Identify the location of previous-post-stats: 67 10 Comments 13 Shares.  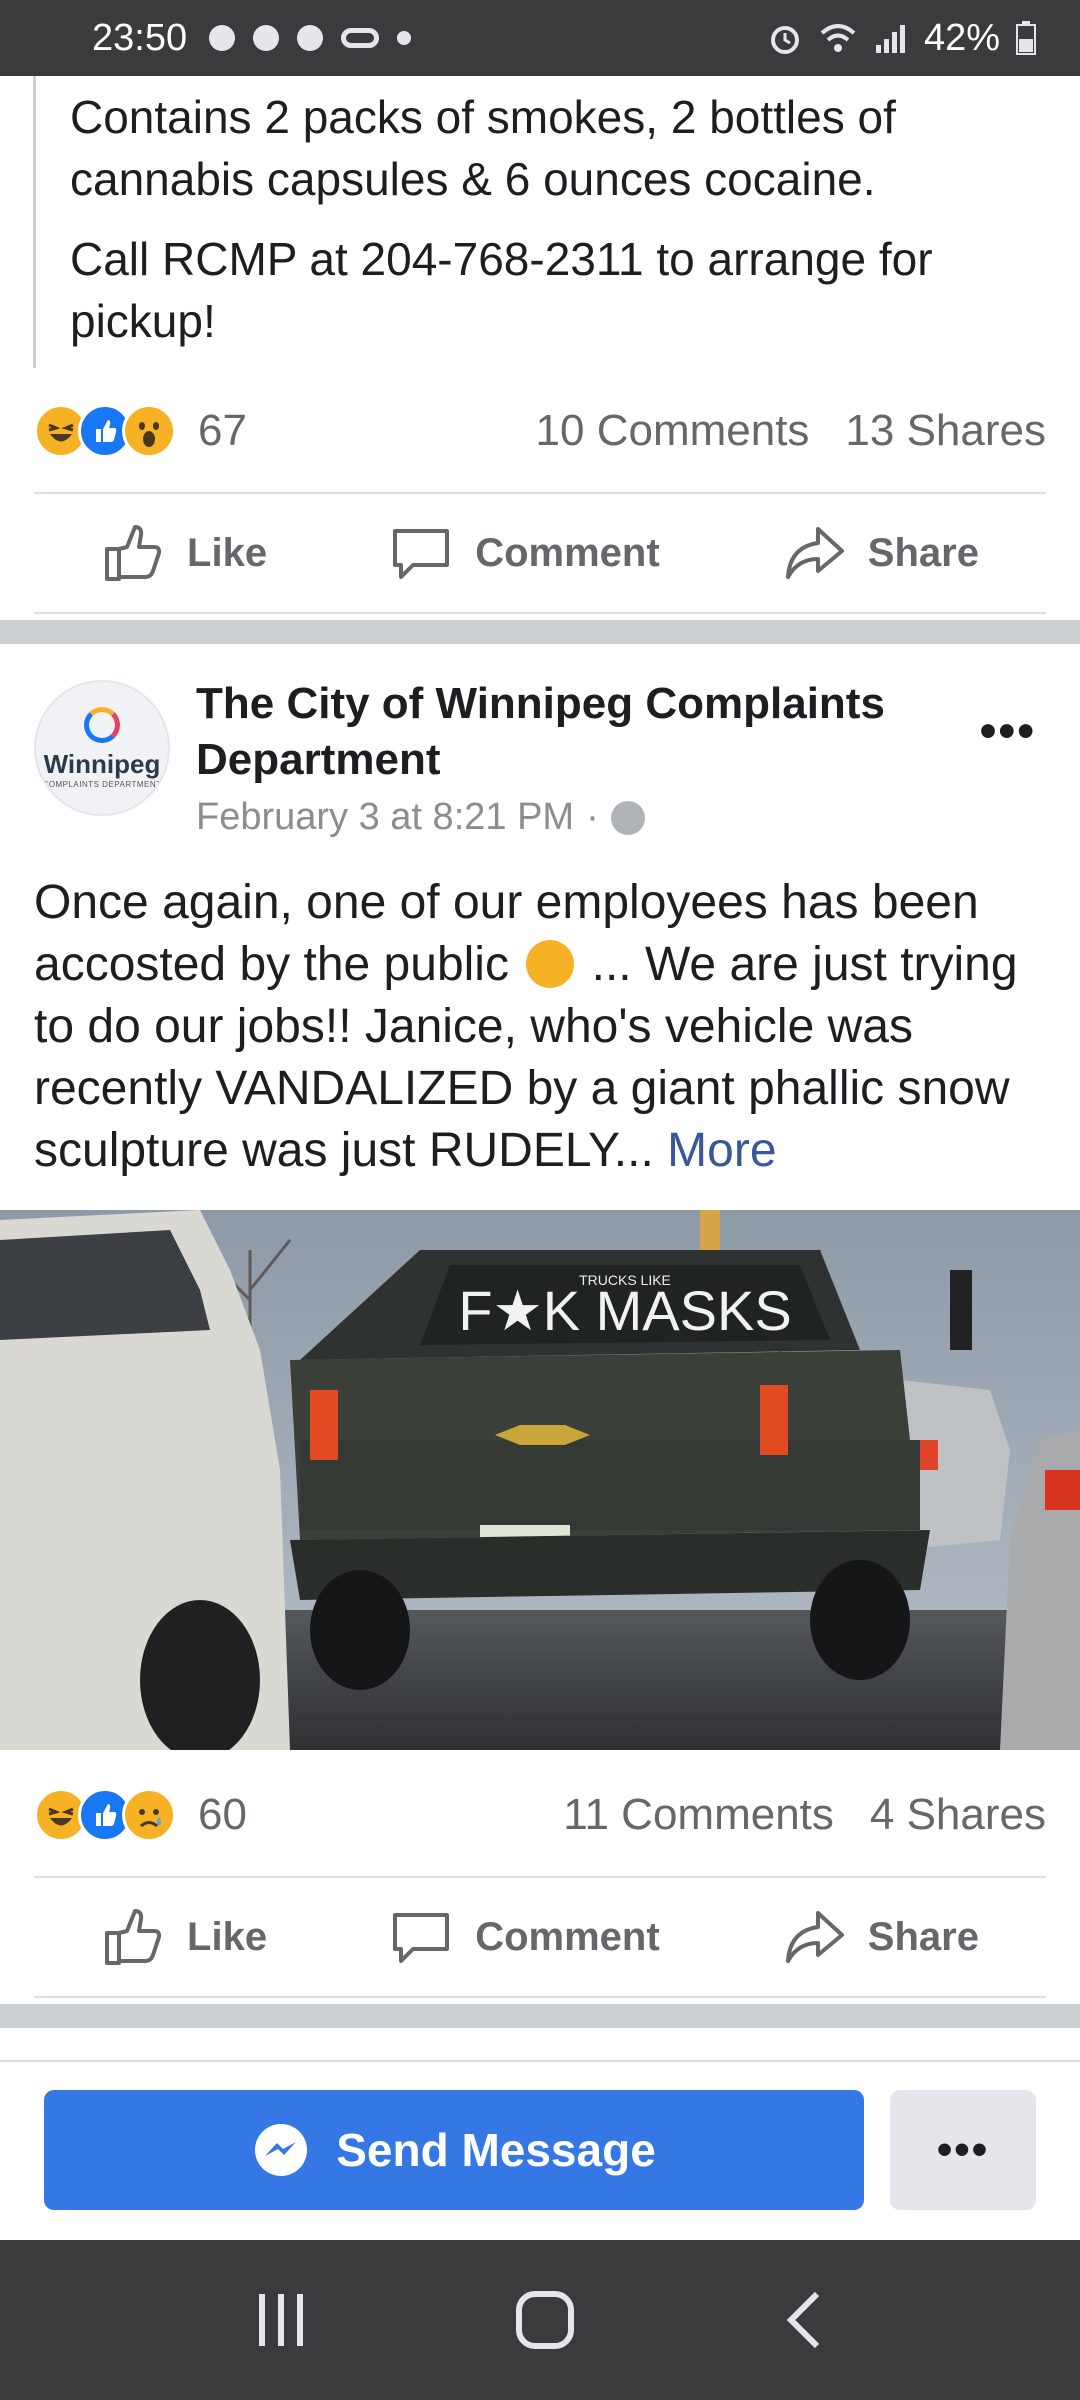
(540, 431).